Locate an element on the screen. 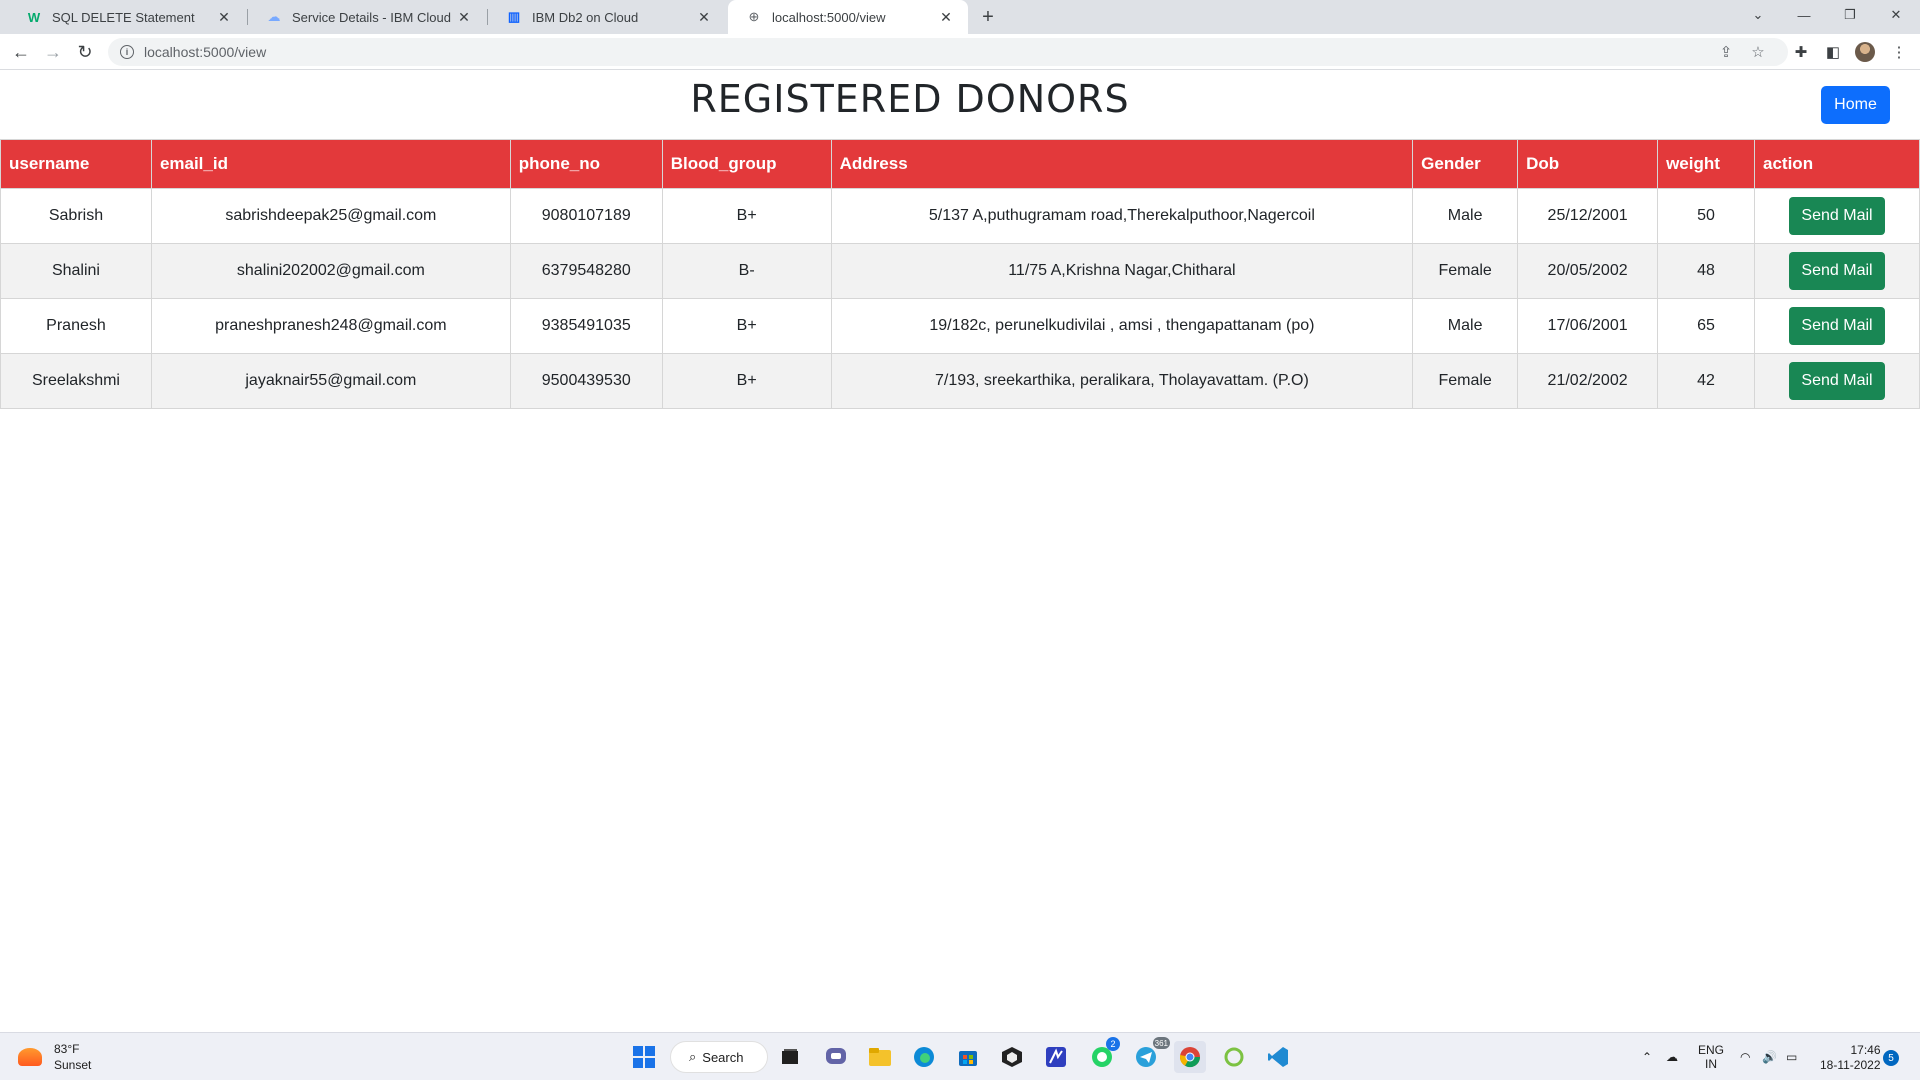  cell-dob: 20/05/2002 is located at coordinates (1588, 271).